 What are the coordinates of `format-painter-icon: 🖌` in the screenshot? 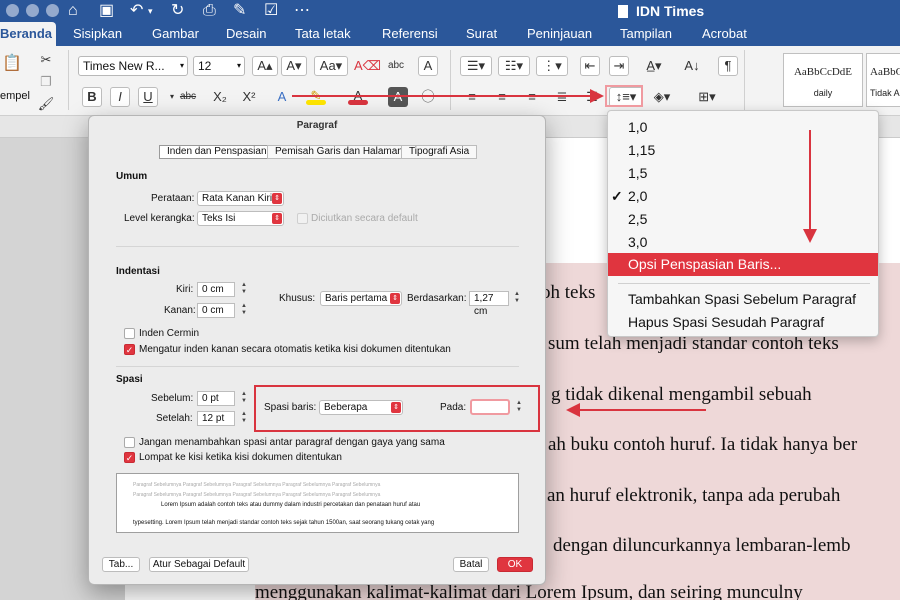 It's located at (46, 104).